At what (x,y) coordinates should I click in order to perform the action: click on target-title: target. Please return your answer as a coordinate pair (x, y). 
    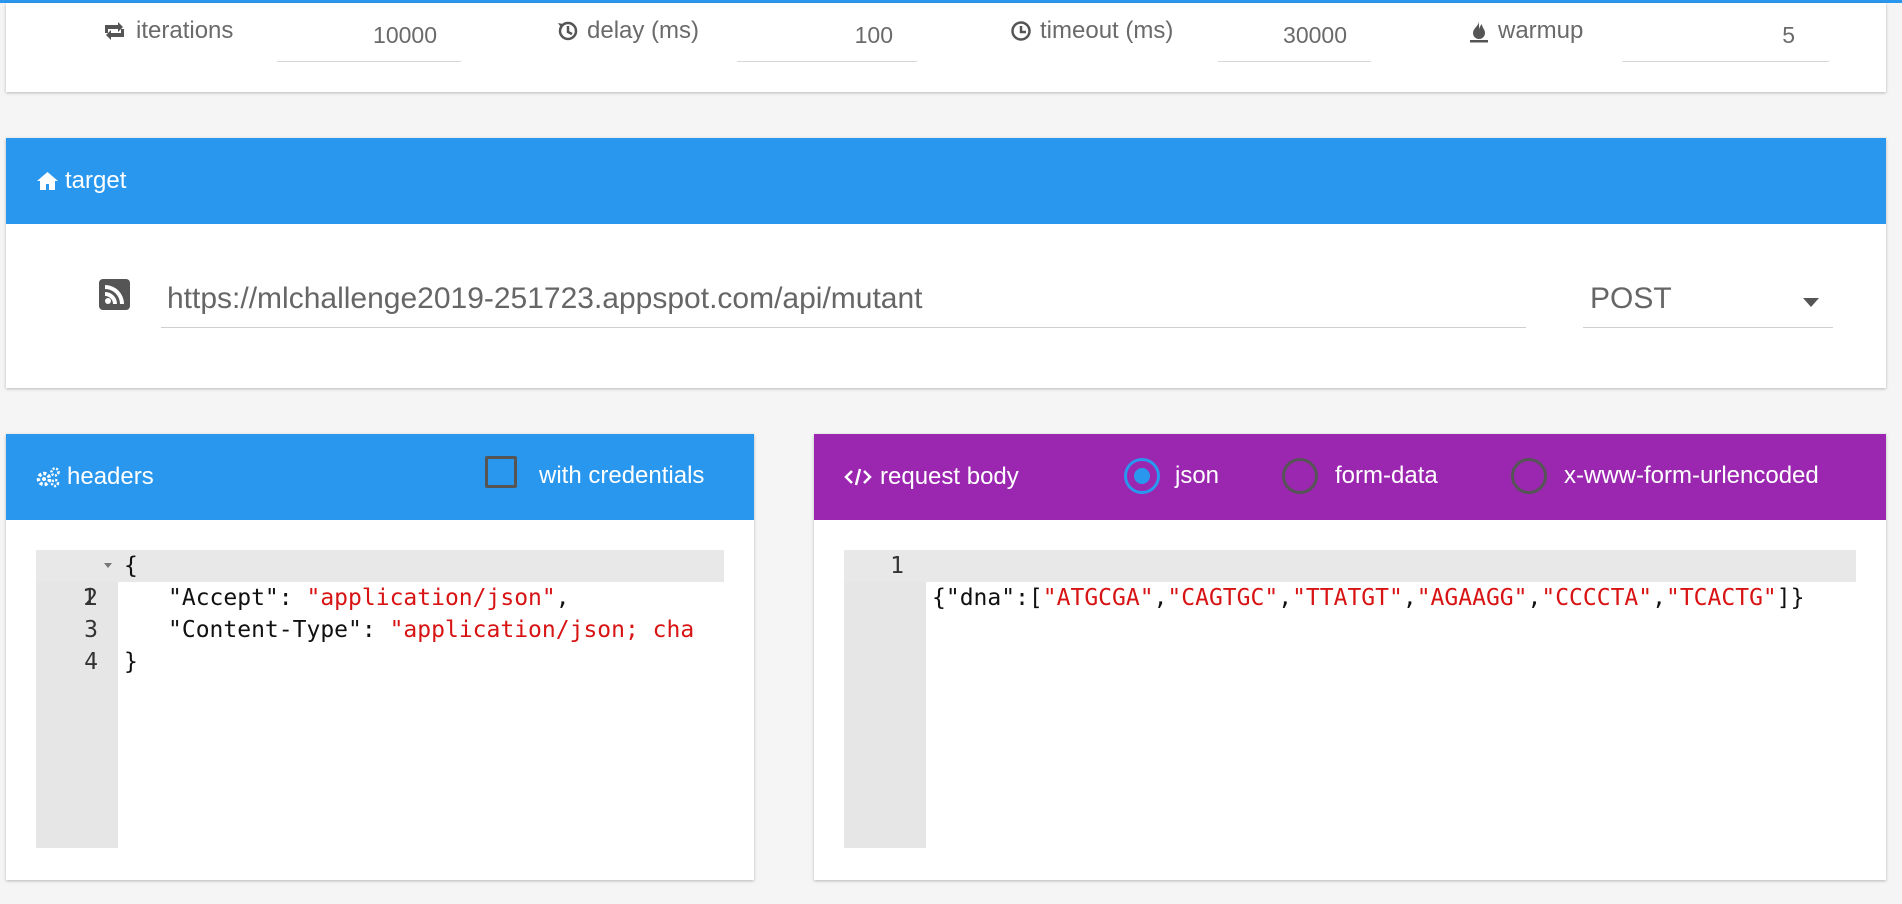
    Looking at the image, I should click on (96, 180).